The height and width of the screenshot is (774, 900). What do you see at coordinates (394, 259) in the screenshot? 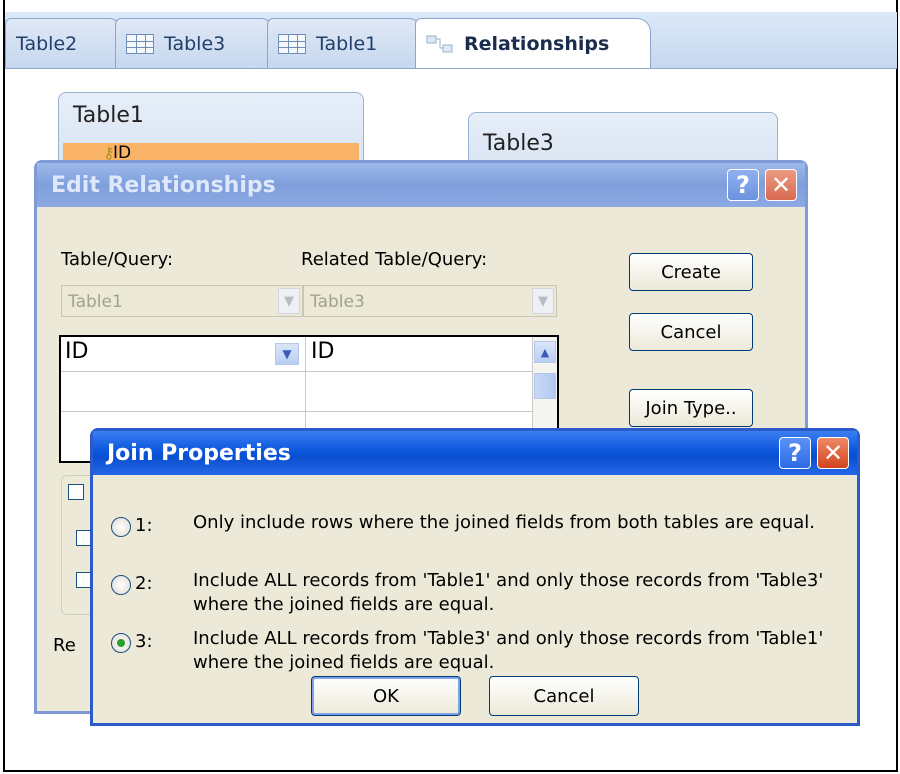
I see `related-table-query-label: Related Table/Query:` at bounding box center [394, 259].